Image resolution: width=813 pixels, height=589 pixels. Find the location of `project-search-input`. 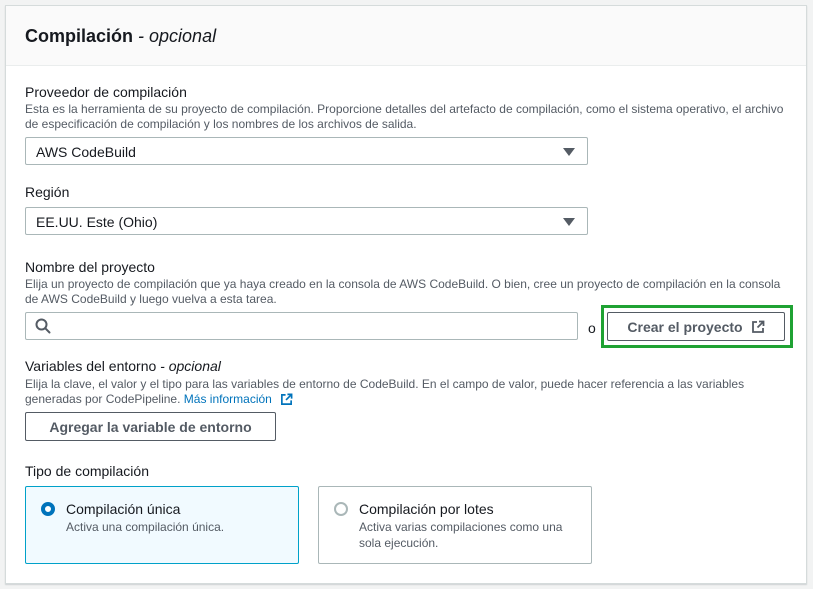

project-search-input is located at coordinates (315, 326).